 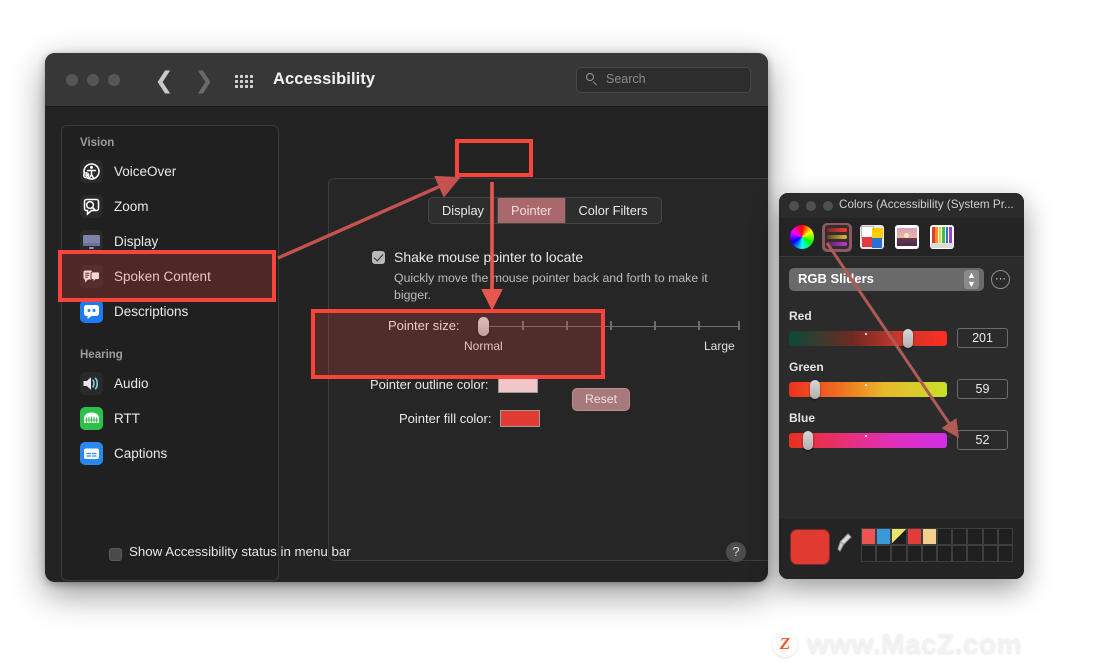 What do you see at coordinates (494, 158) in the screenshot?
I see `annotation-box-pointer-tab` at bounding box center [494, 158].